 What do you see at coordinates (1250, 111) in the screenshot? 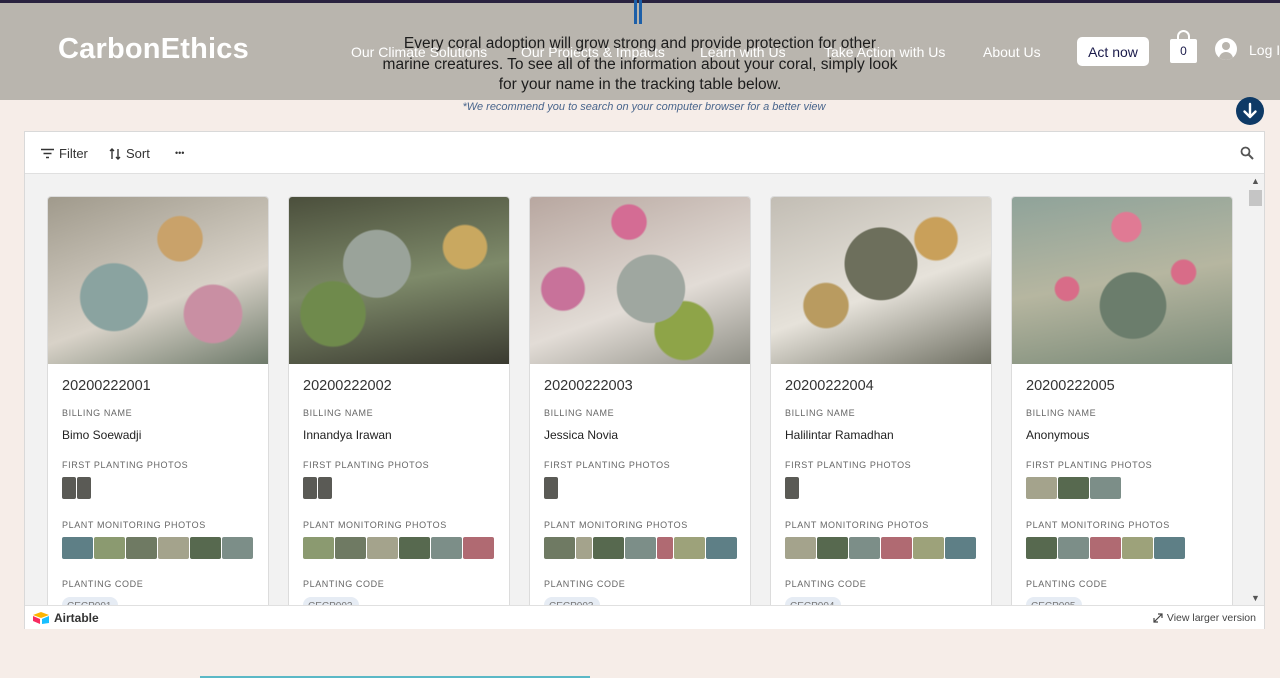
I see `scroll-down-button` at bounding box center [1250, 111].